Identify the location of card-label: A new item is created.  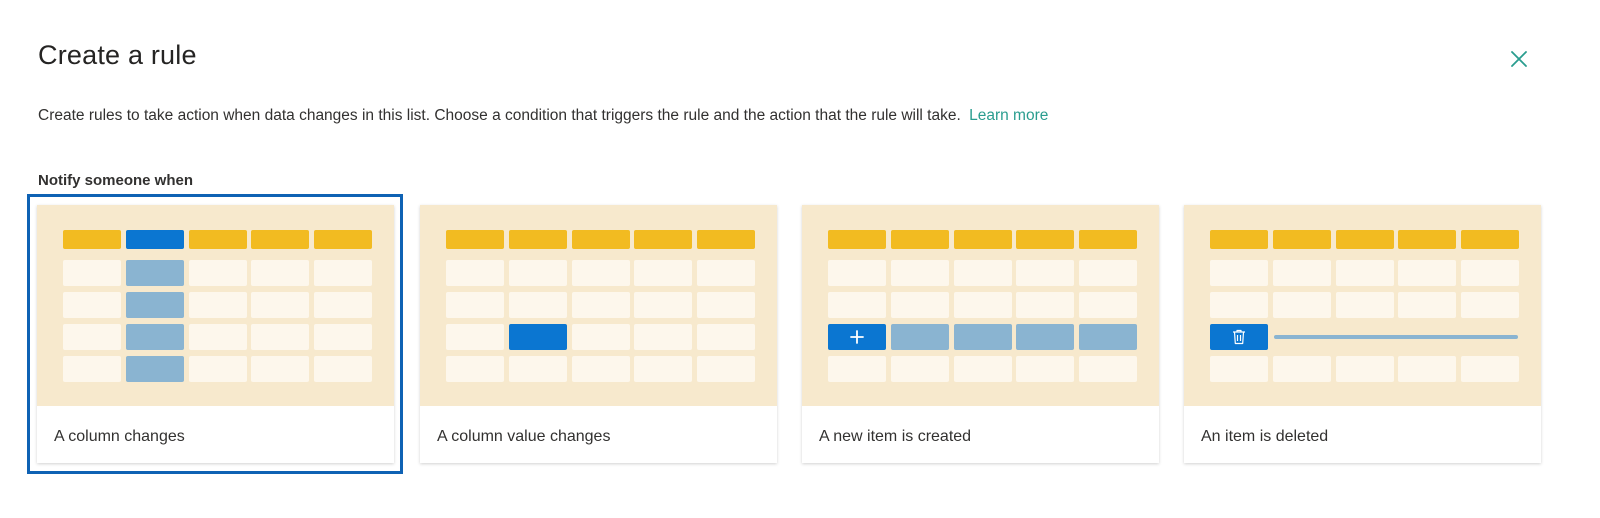
(895, 436).